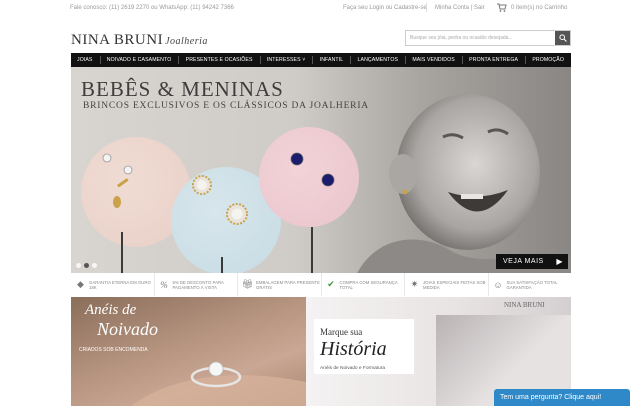  What do you see at coordinates (182, 89) in the screenshot?
I see `banner-title: BEBÊS & MENINAS` at bounding box center [182, 89].